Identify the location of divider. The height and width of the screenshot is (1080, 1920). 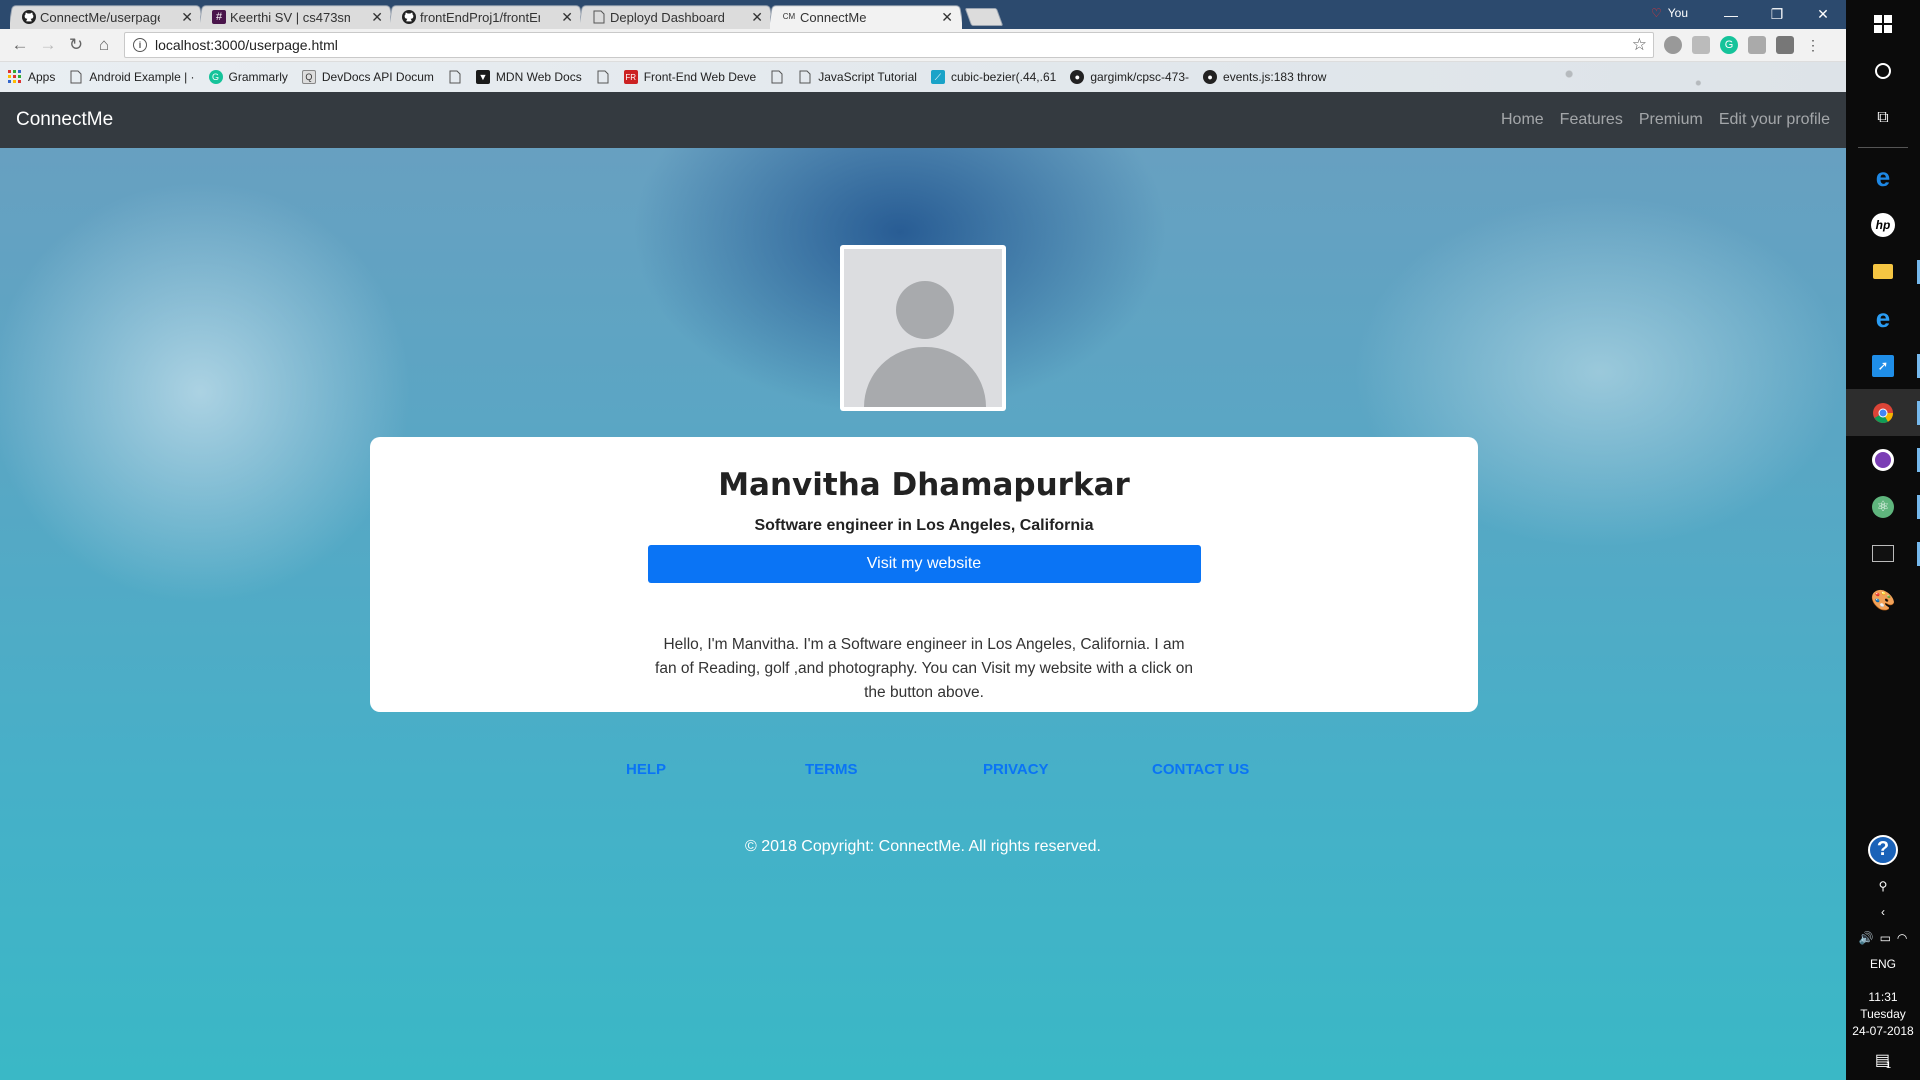
(1883, 147).